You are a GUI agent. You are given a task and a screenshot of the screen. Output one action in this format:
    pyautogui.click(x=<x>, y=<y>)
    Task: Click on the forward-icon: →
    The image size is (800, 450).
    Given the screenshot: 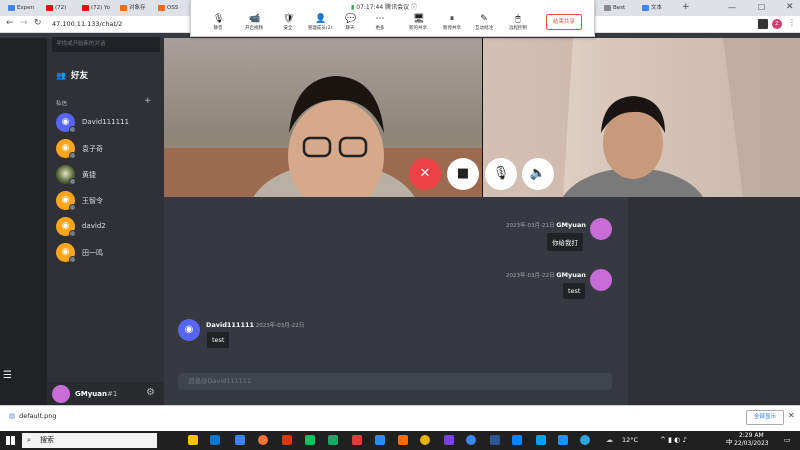 What is the action you would take?
    pyautogui.click(x=24, y=23)
    